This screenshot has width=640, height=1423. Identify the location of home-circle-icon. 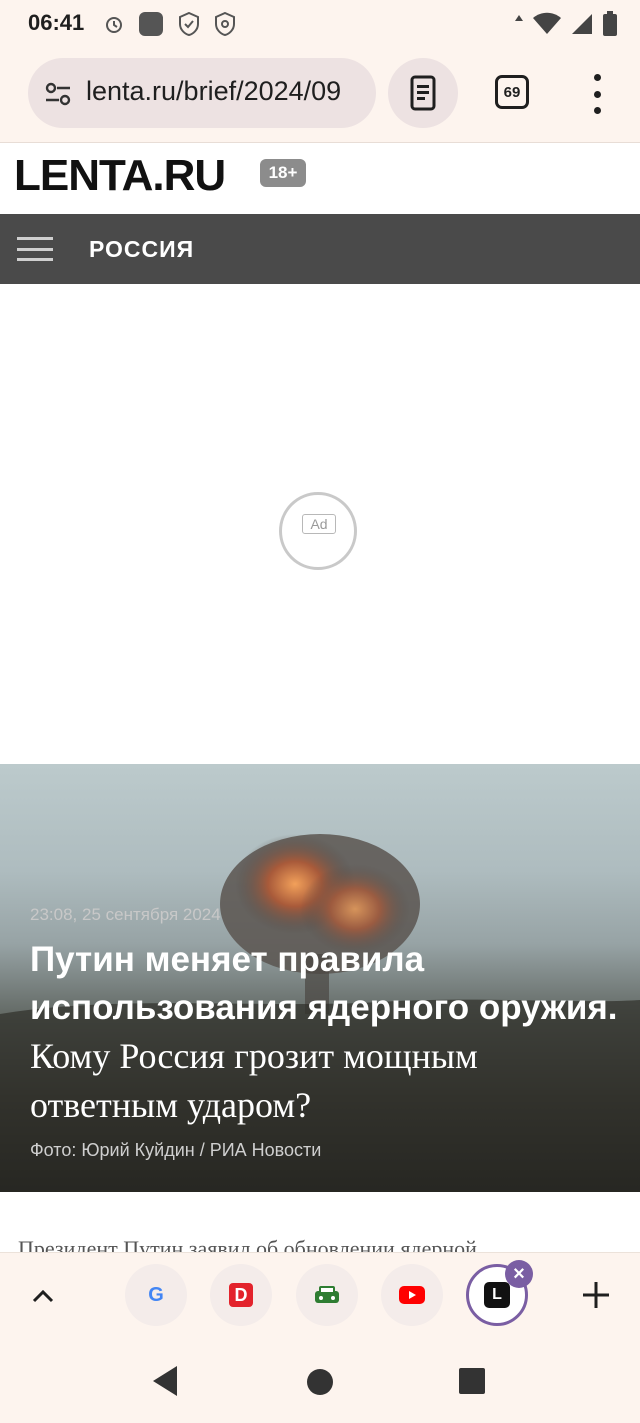
(320, 1382).